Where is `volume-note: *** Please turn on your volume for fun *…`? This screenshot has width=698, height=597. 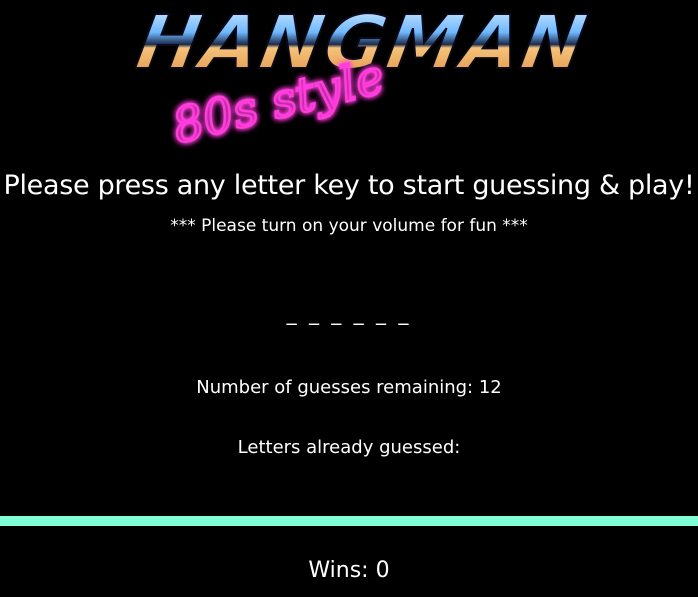
volume-note: *** Please turn on your volume for fun *… is located at coordinates (349, 226).